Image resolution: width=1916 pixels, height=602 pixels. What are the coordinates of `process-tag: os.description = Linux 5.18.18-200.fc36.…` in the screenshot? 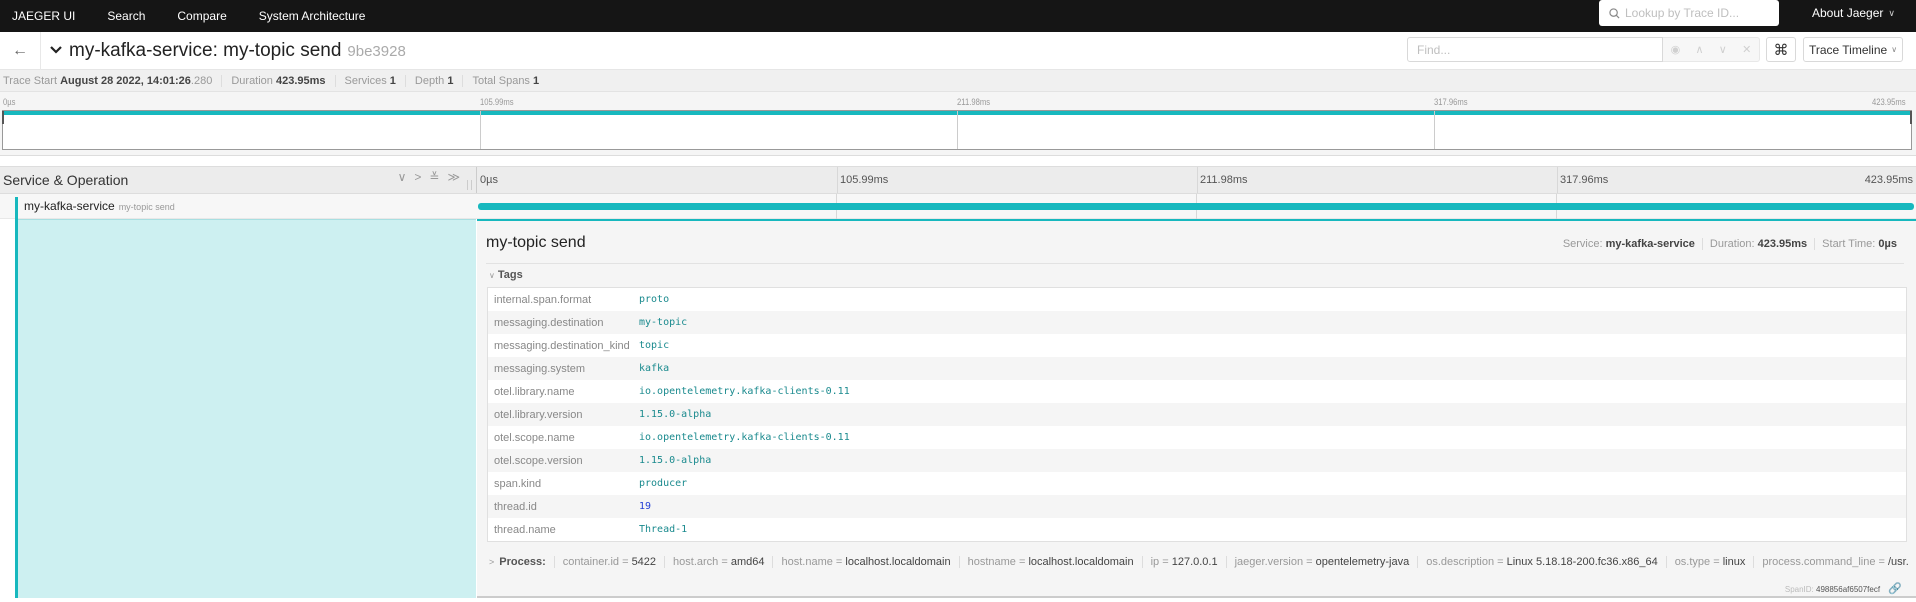 It's located at (1541, 562).